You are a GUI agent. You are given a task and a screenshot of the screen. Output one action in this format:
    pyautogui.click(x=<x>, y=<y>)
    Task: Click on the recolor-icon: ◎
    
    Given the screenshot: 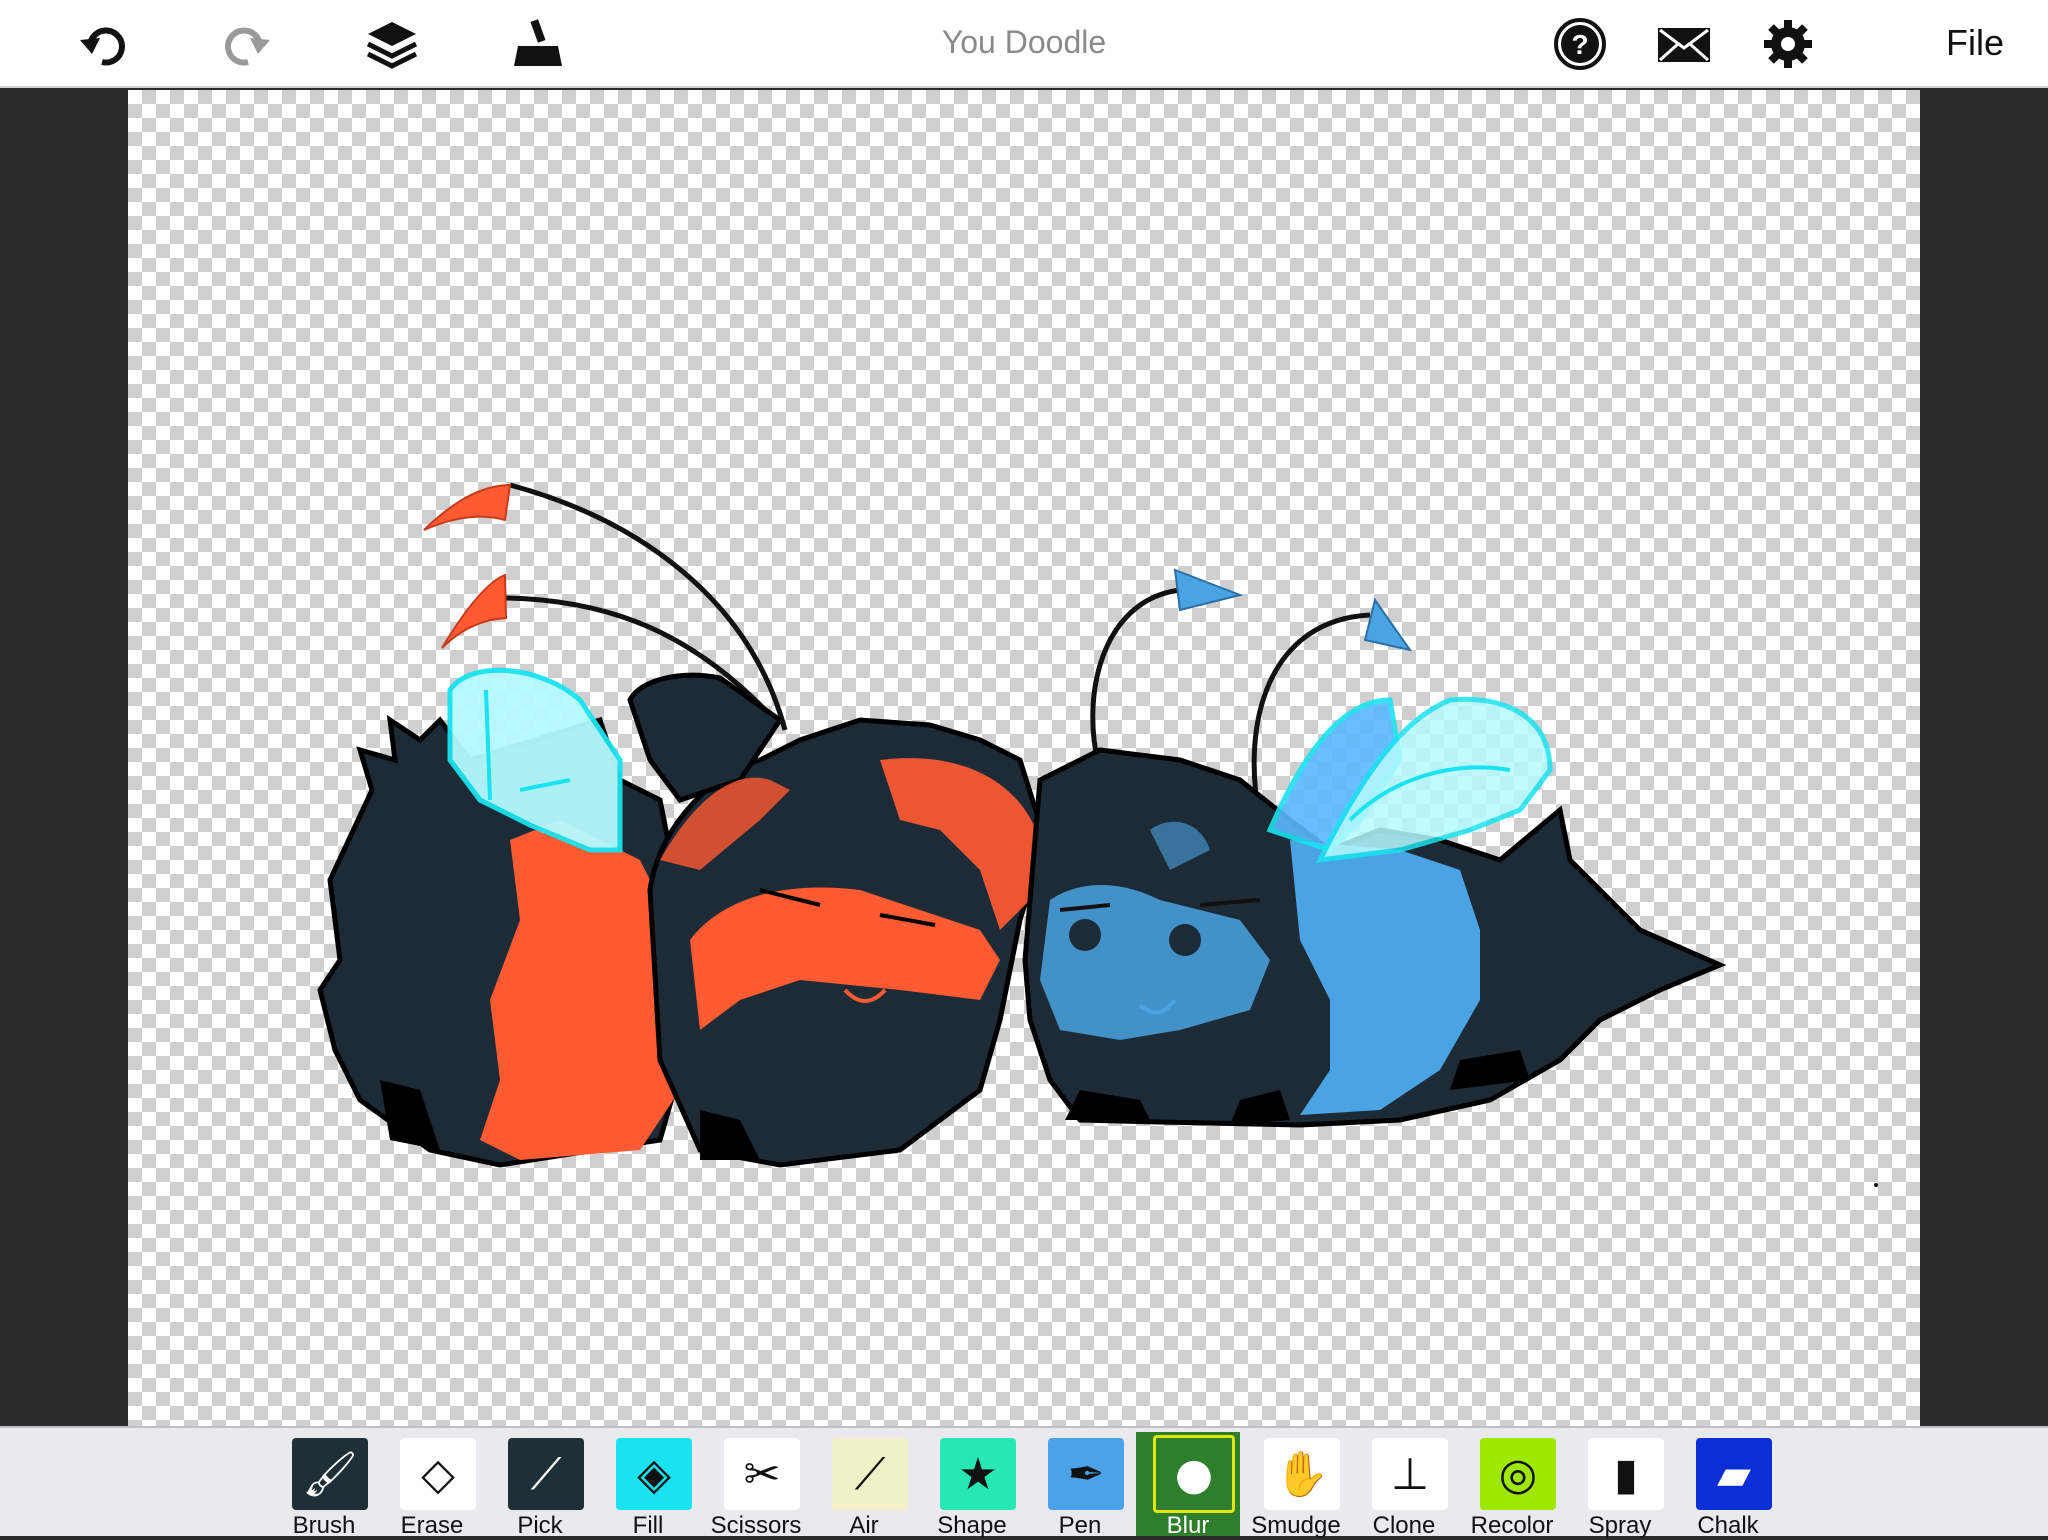 What is the action you would take?
    pyautogui.click(x=1518, y=1474)
    